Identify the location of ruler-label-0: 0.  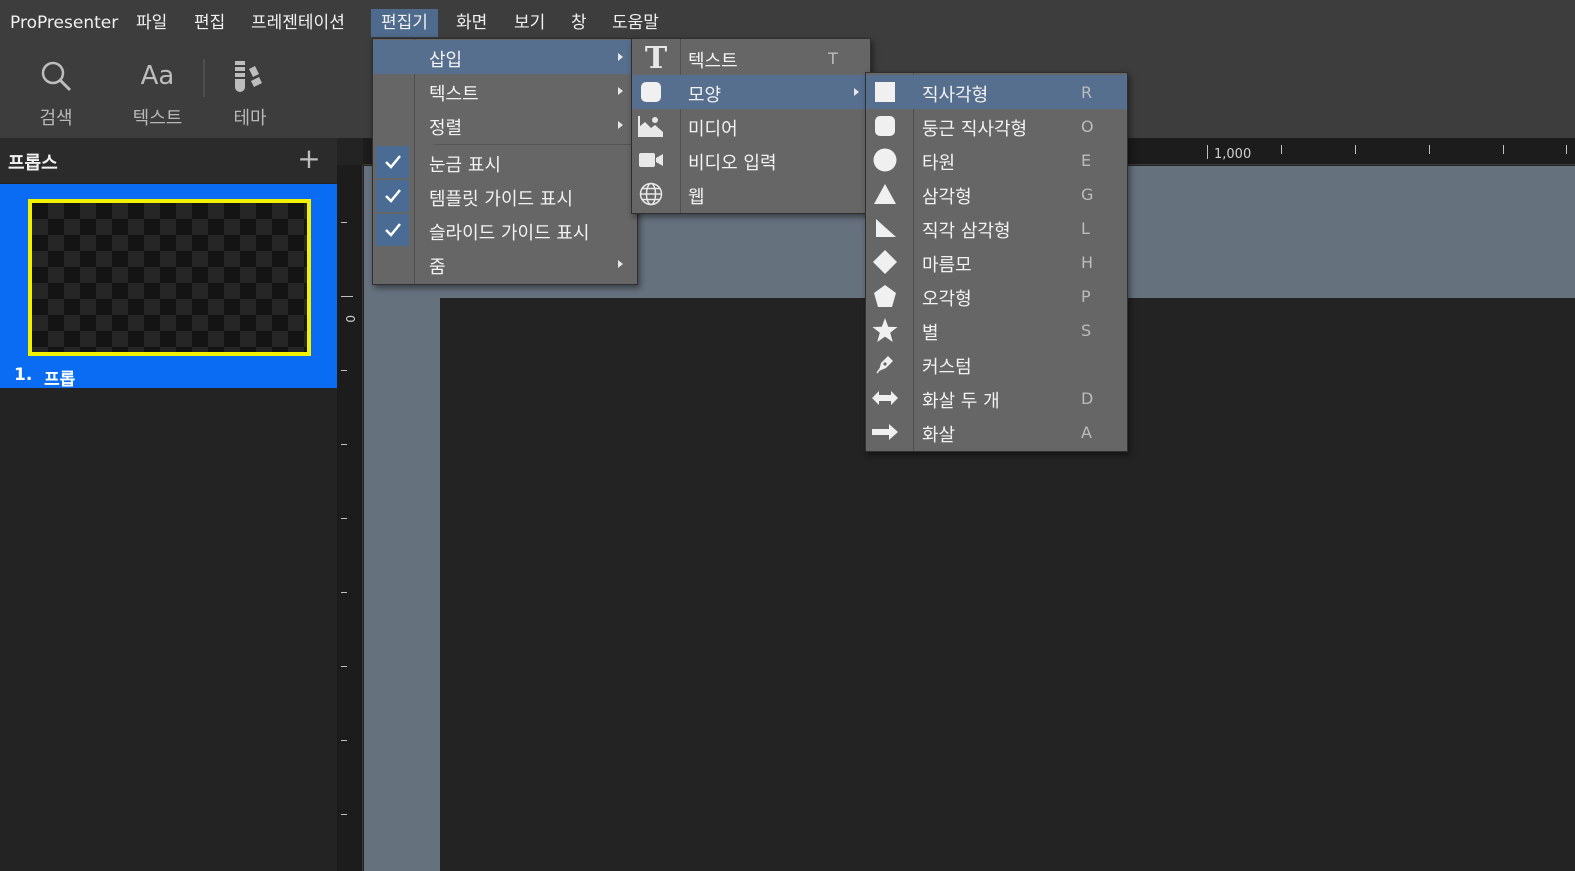
(350, 319).